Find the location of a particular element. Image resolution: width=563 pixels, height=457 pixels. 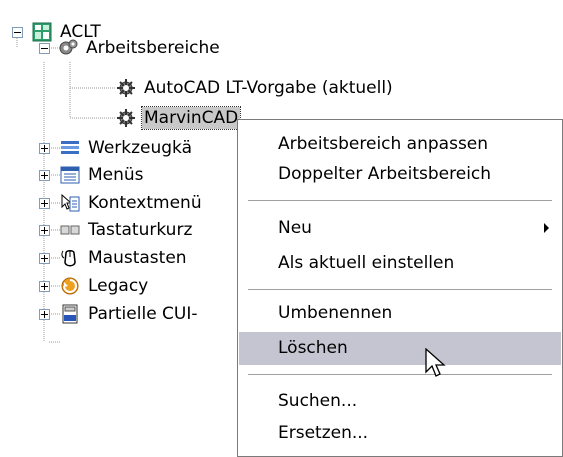

tree-label: Menüs is located at coordinates (116, 175).